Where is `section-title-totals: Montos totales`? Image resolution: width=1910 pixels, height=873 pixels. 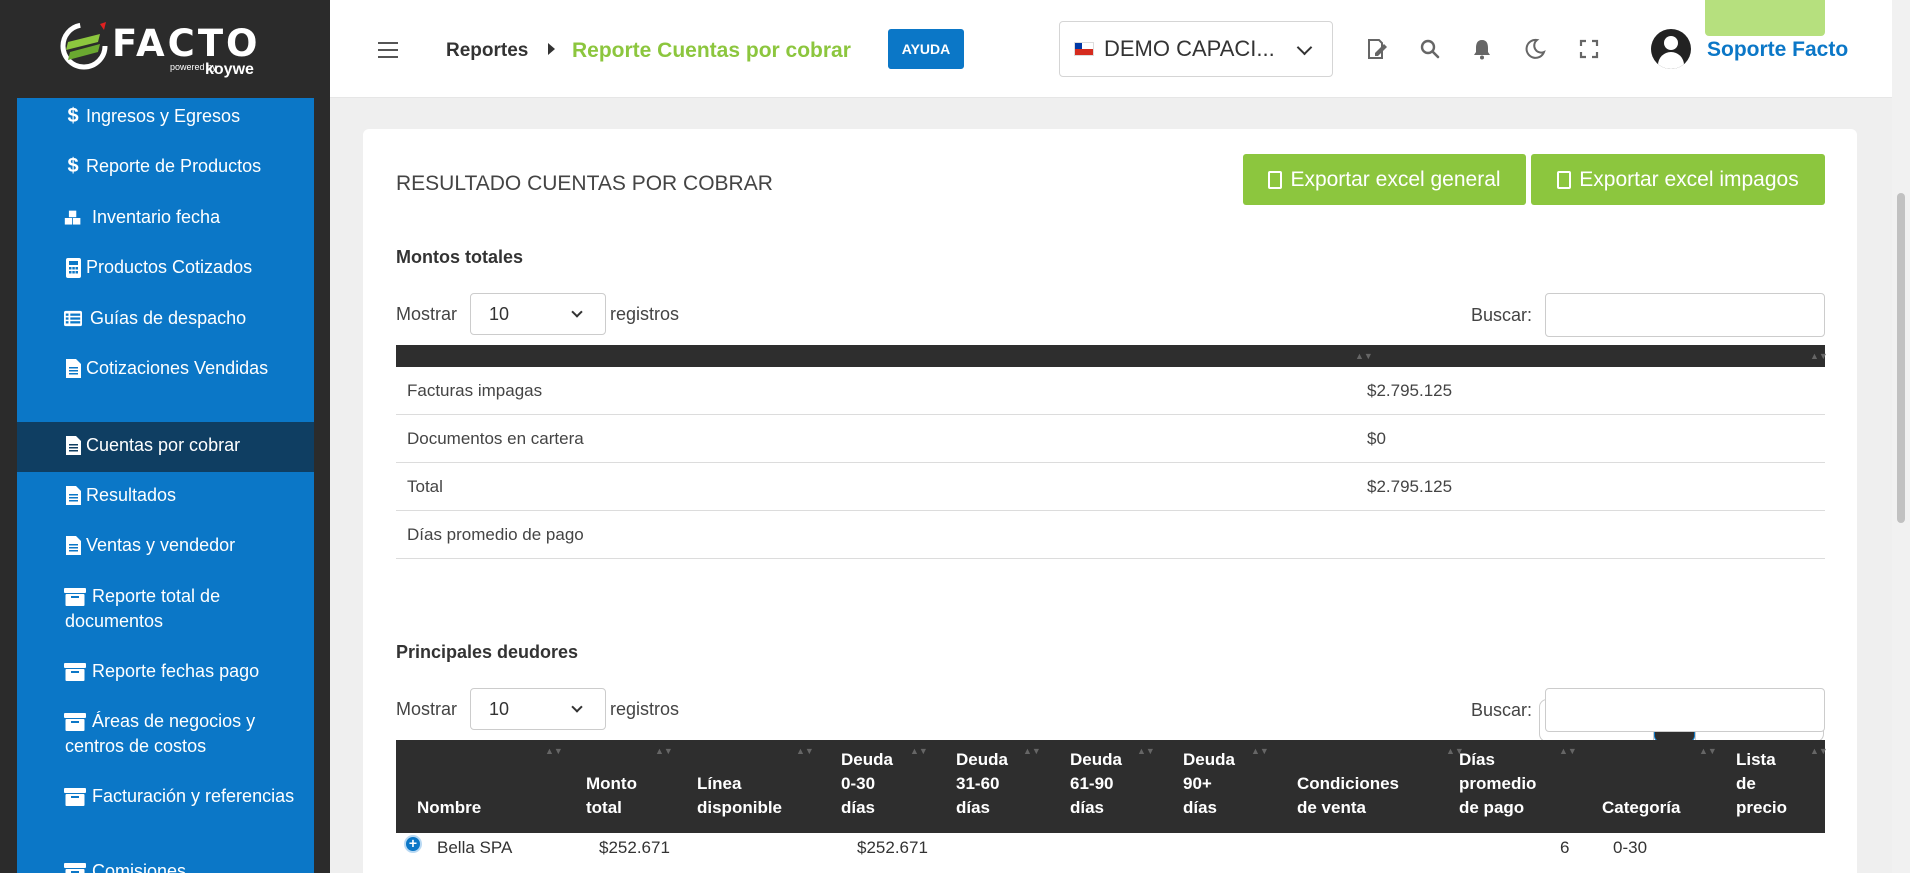 section-title-totals: Montos totales is located at coordinates (460, 257).